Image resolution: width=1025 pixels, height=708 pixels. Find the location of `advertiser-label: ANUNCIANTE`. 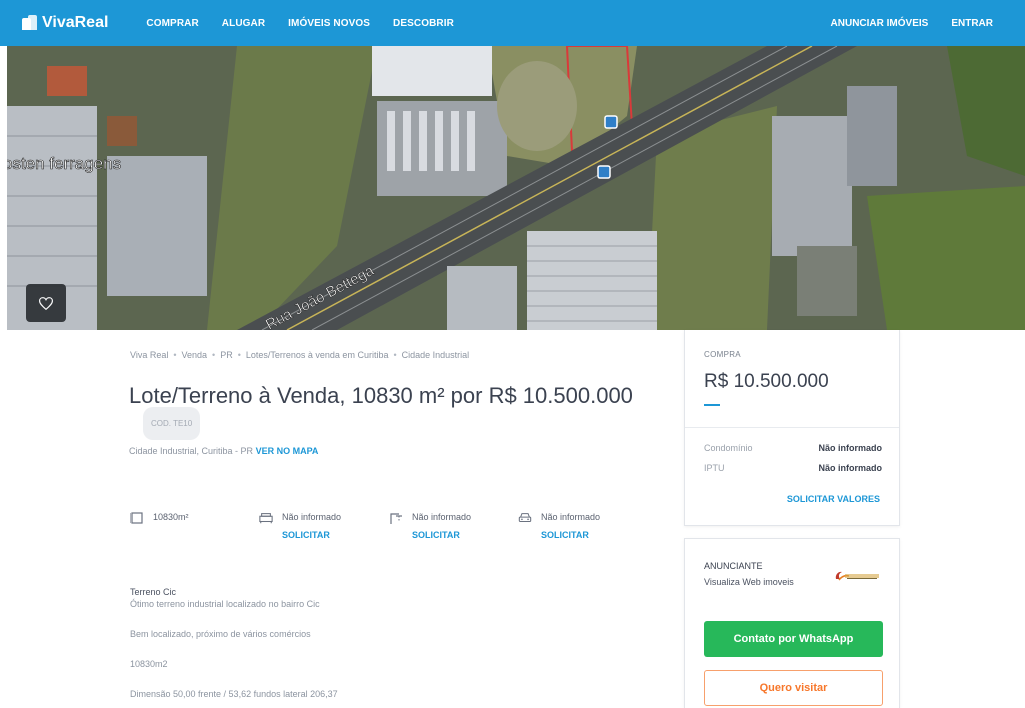

advertiser-label: ANUNCIANTE is located at coordinates (733, 566).